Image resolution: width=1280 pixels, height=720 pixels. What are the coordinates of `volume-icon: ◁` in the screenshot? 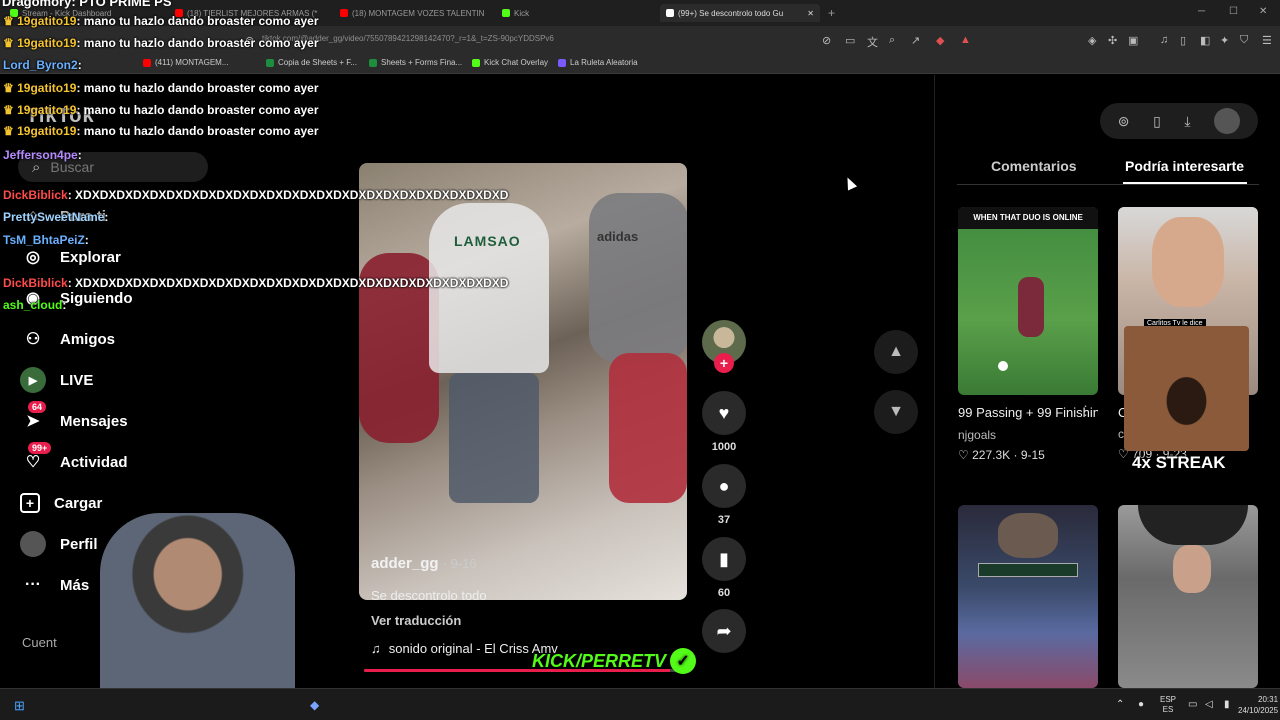 It's located at (1209, 704).